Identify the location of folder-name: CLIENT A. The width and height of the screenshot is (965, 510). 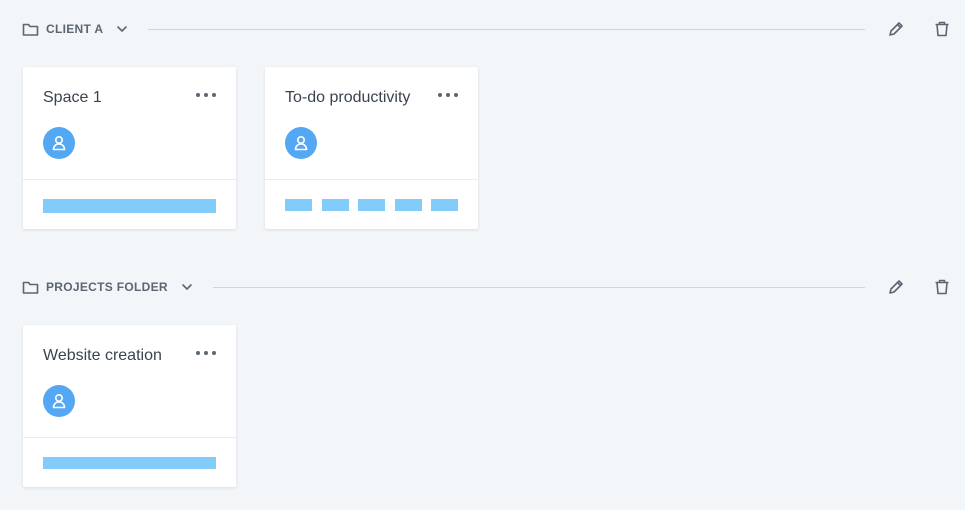
(75, 29).